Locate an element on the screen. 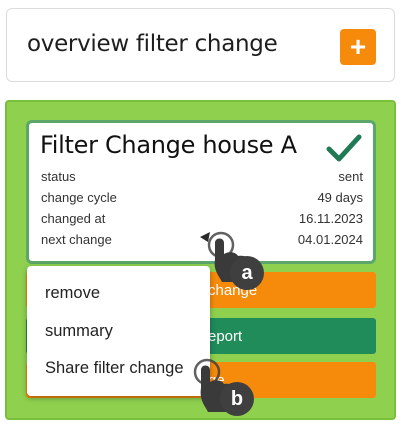  add-button: + is located at coordinates (358, 47).